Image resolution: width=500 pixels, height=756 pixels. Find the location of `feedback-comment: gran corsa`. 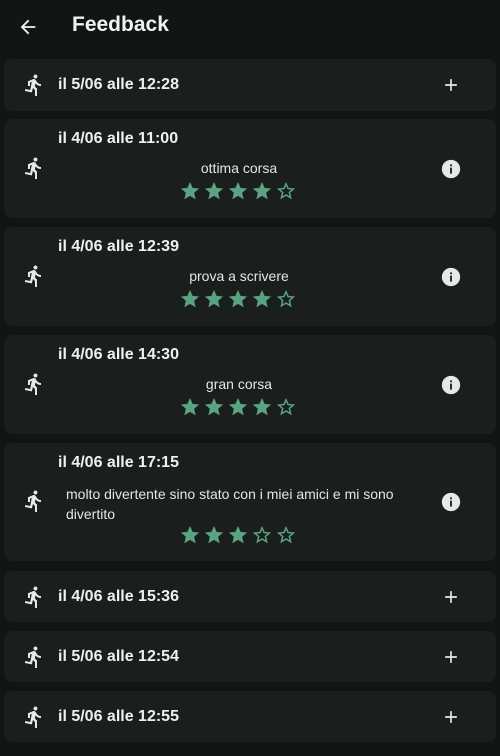

feedback-comment: gran corsa is located at coordinates (239, 384).